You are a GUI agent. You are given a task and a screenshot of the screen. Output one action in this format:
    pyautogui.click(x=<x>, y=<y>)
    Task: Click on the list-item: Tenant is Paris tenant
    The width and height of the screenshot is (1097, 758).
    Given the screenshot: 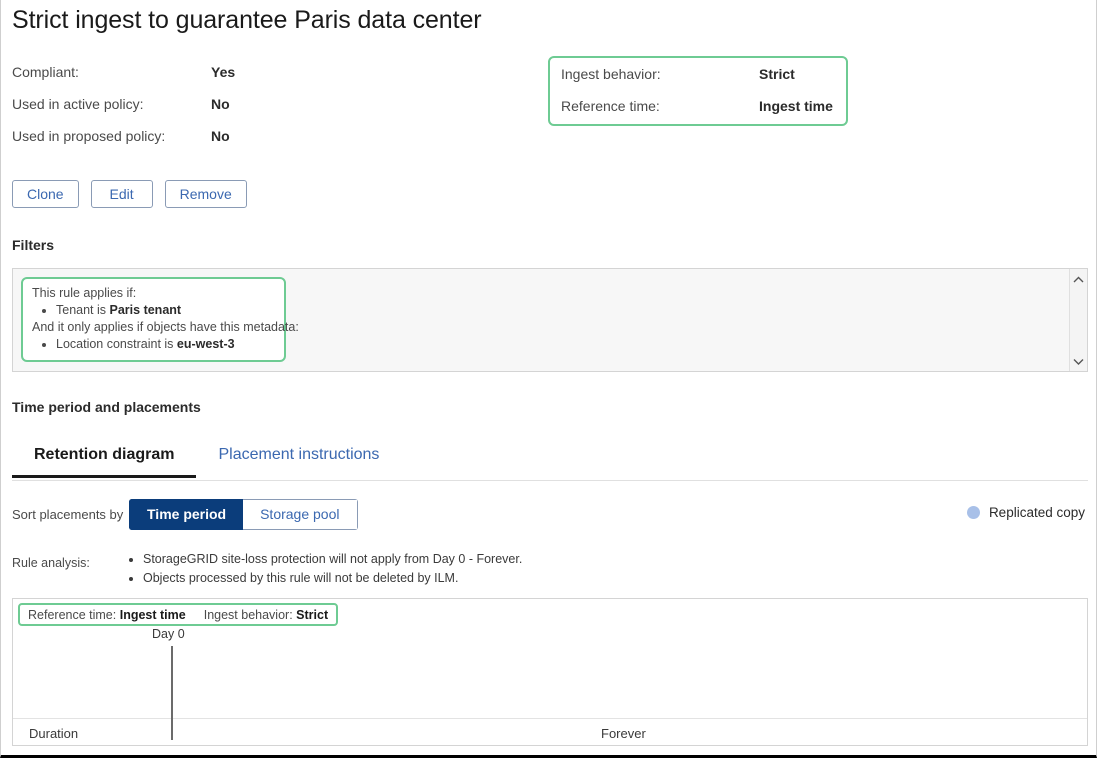 What is the action you would take?
    pyautogui.click(x=166, y=310)
    